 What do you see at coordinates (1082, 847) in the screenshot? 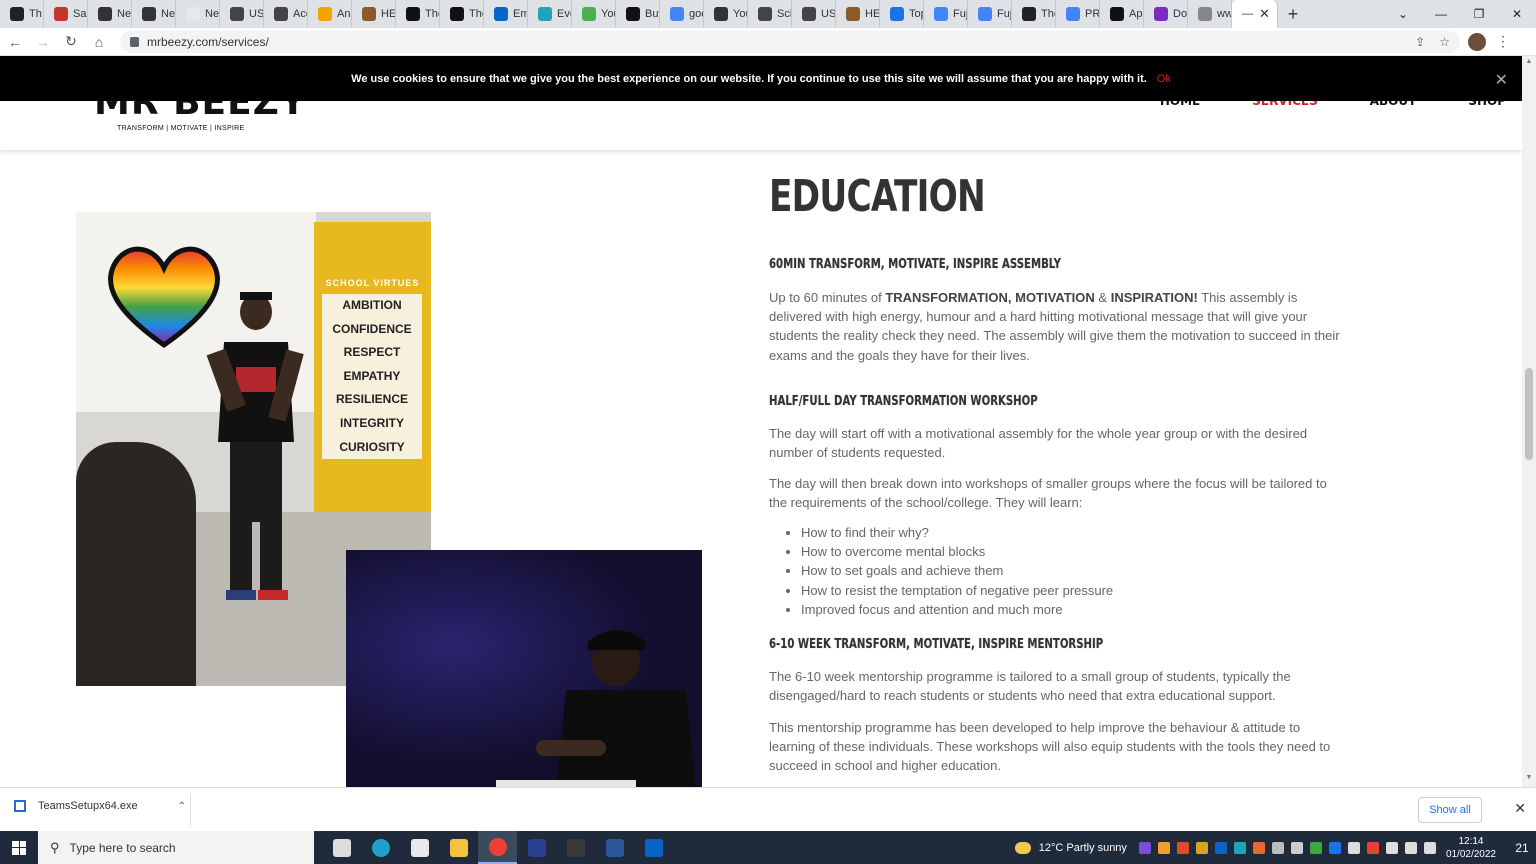
I see `weather-text: 12°C Partly sunny` at bounding box center [1082, 847].